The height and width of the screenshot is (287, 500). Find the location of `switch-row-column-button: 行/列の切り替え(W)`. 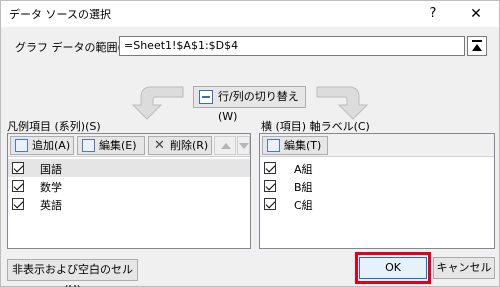

switch-row-column-button: 行/列の切り替え(W) is located at coordinates (249, 104).